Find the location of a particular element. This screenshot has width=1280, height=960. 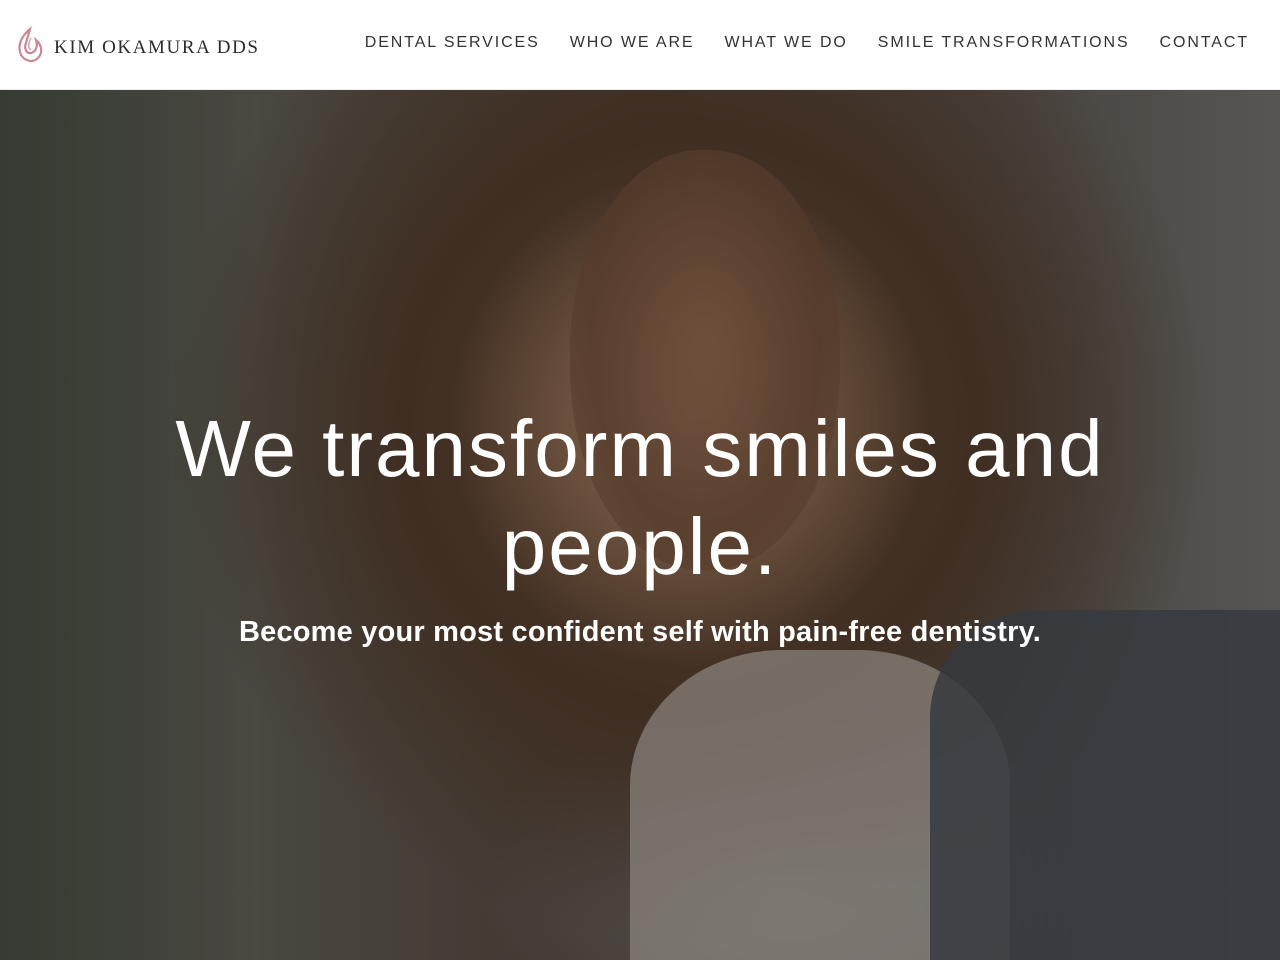

hero-title: We transform smiles and people. is located at coordinates (640, 497).